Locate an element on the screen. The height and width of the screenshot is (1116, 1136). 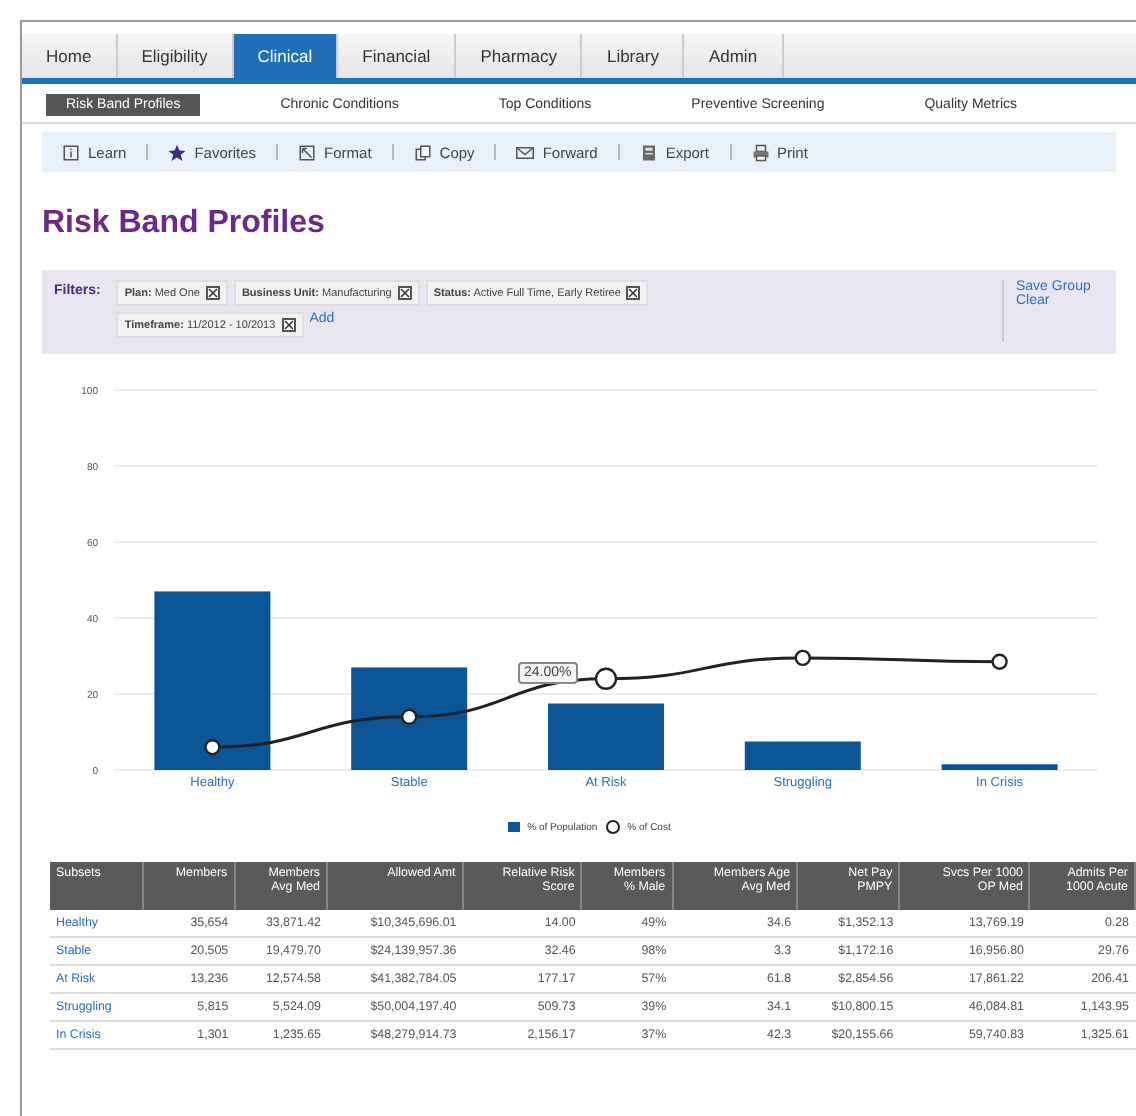
copy-icon is located at coordinates (422, 152).